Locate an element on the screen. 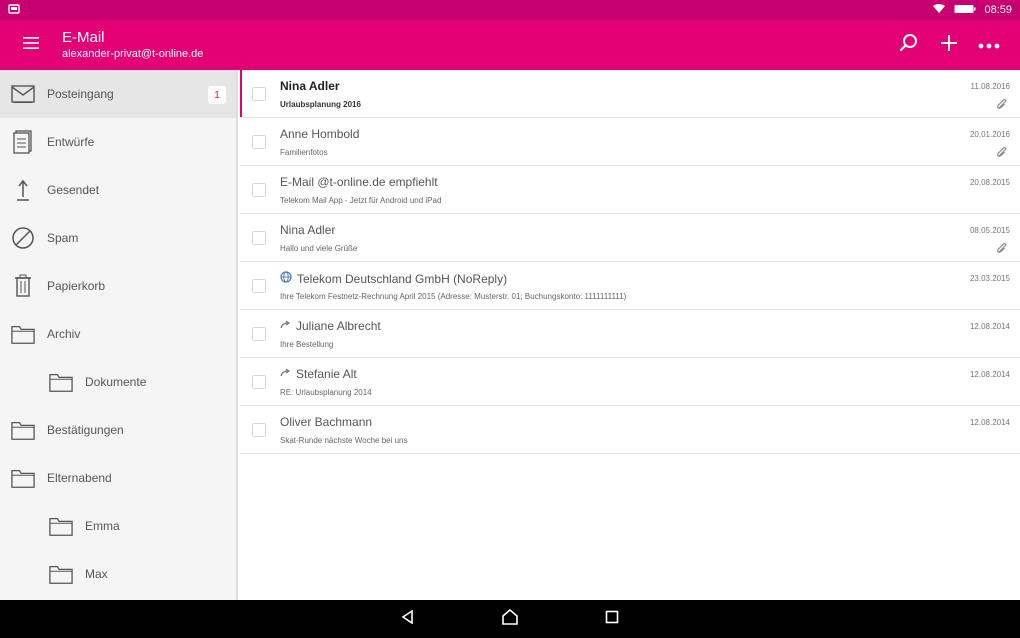 The width and height of the screenshot is (1020, 638). account-email: alexander-privat@t-online.de is located at coordinates (133, 54).